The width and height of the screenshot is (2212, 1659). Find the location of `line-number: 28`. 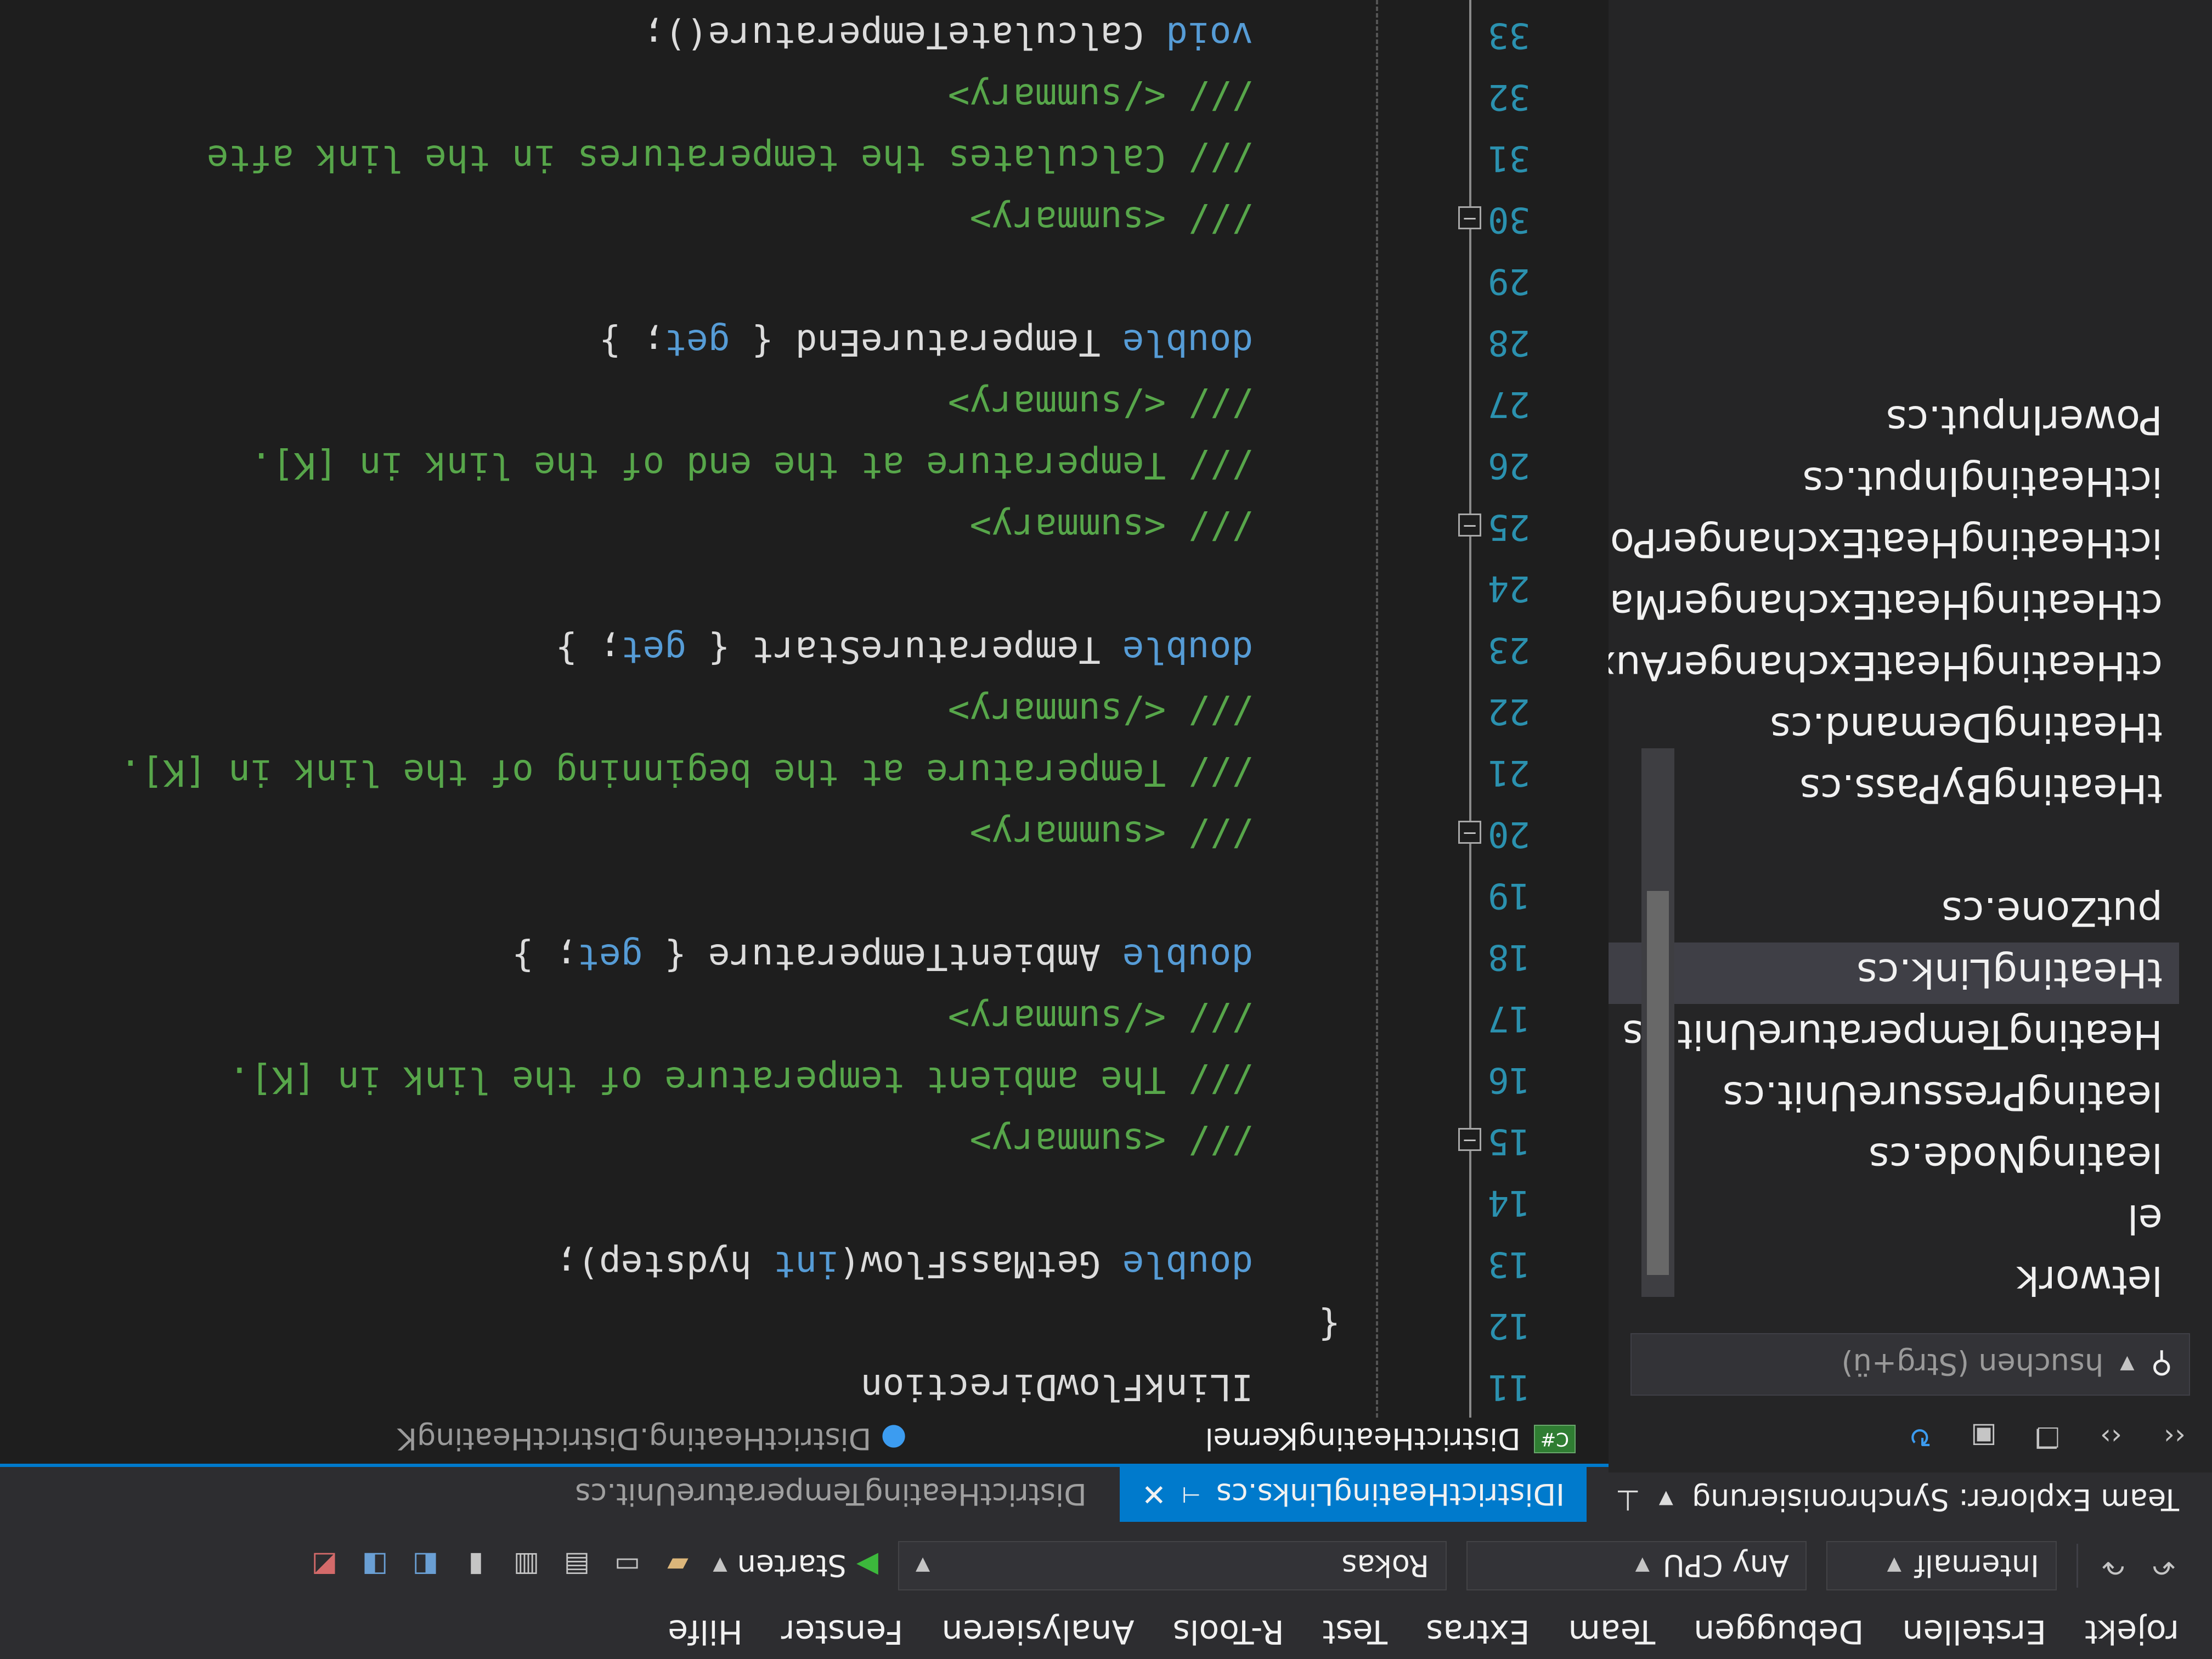

line-number: 28 is located at coordinates (1510, 343).